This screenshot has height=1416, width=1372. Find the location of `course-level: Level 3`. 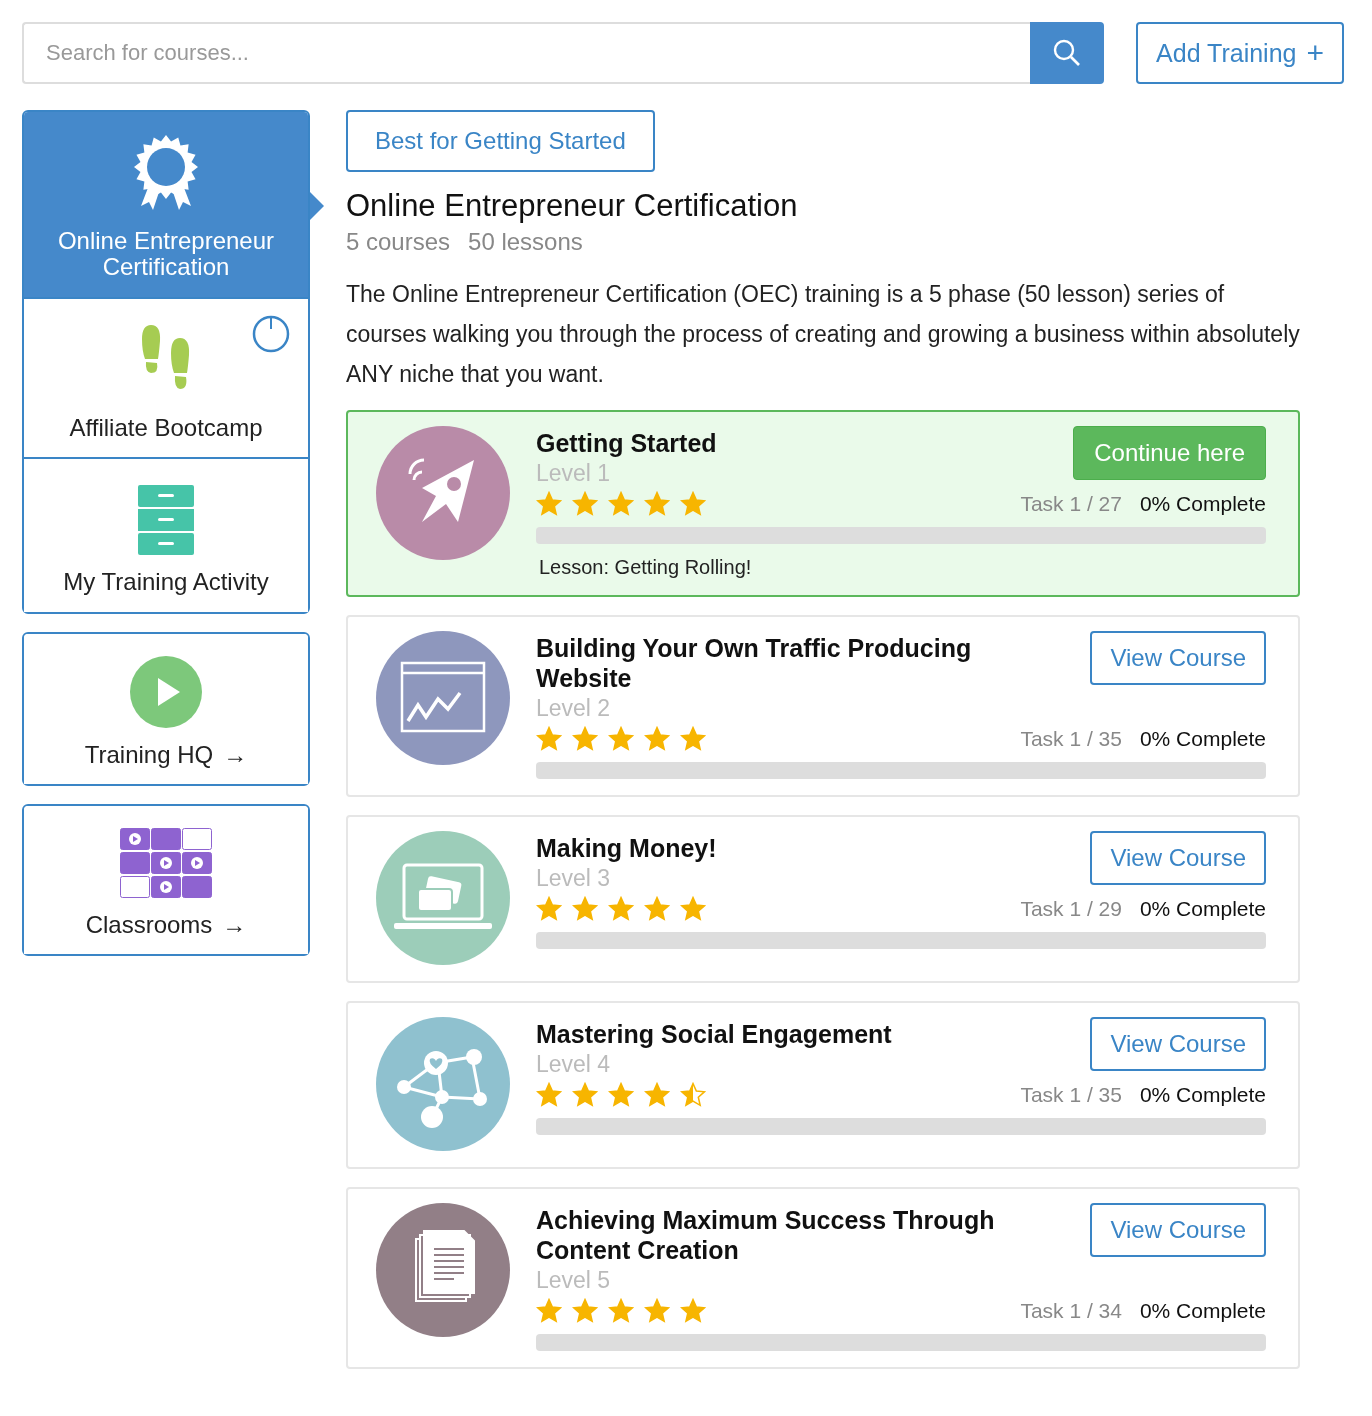

course-level: Level 3 is located at coordinates (574, 878).